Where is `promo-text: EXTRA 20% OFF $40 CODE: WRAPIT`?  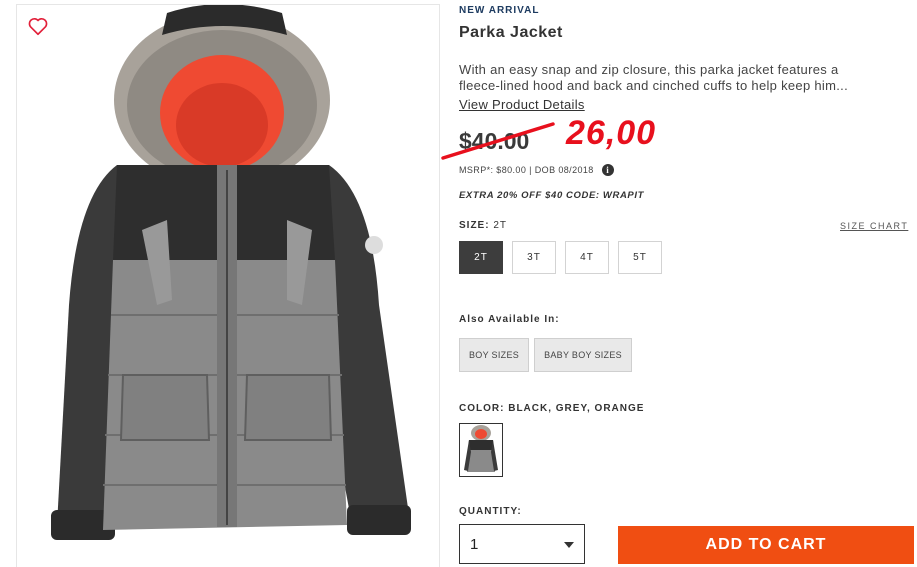
promo-text: EXTRA 20% OFF $40 CODE: WRAPIT is located at coordinates (551, 195).